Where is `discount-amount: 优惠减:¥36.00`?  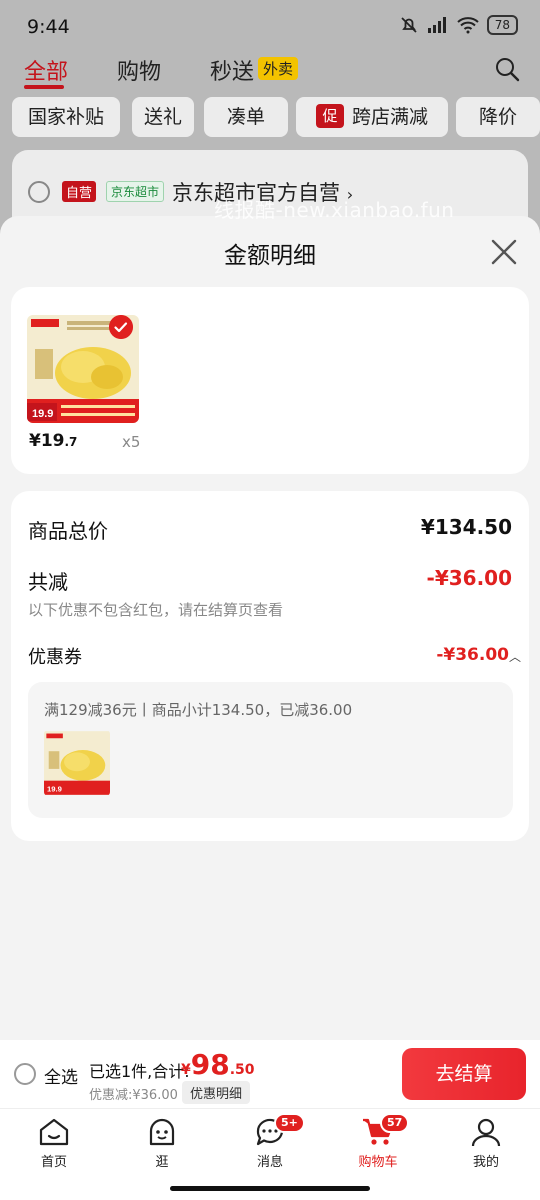
discount-amount: 优惠减:¥36.00 is located at coordinates (133, 1095).